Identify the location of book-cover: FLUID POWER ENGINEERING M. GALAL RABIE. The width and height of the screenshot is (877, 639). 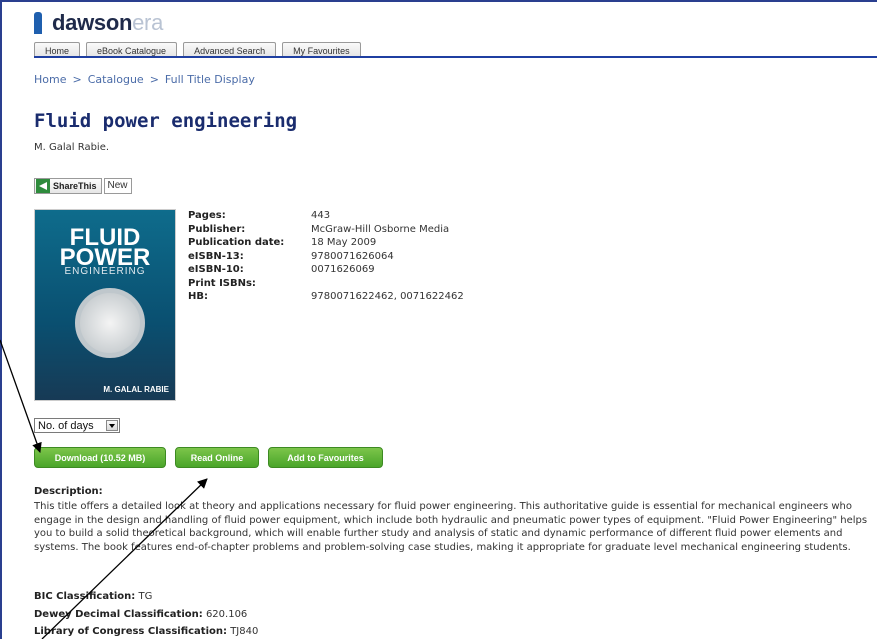
(105, 305).